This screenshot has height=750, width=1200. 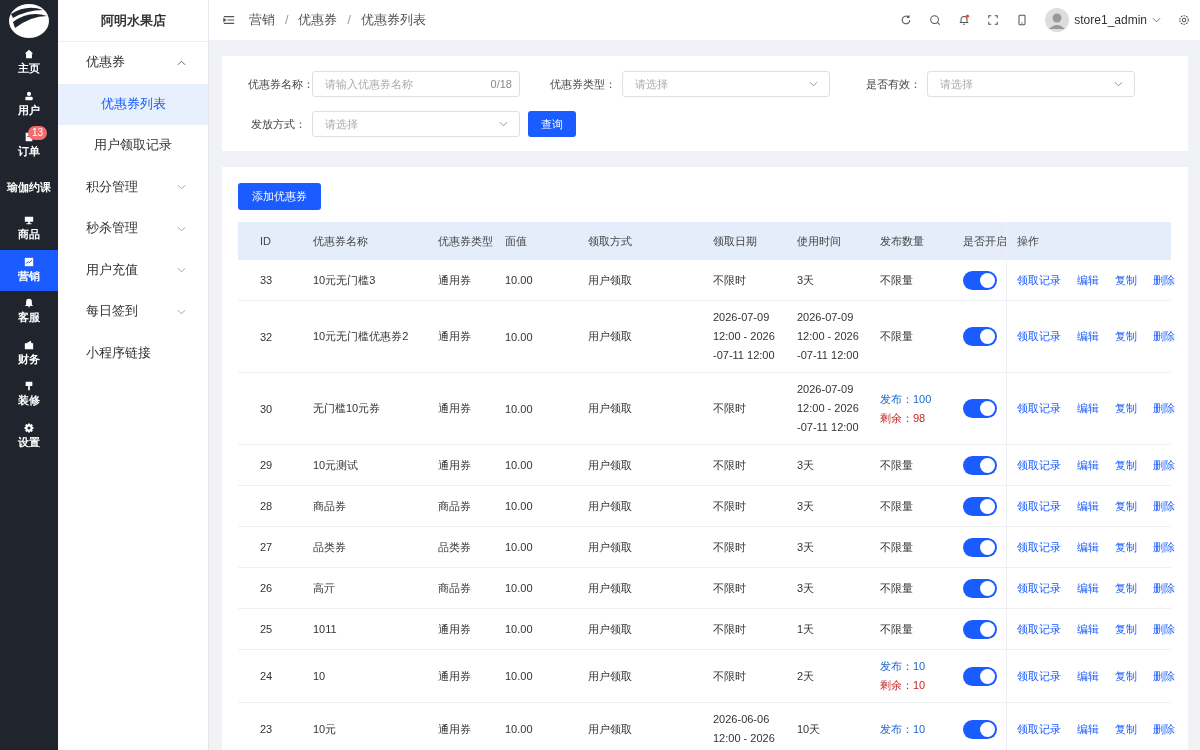 I want to click on rail-item: 客服, so click(x=29, y=312).